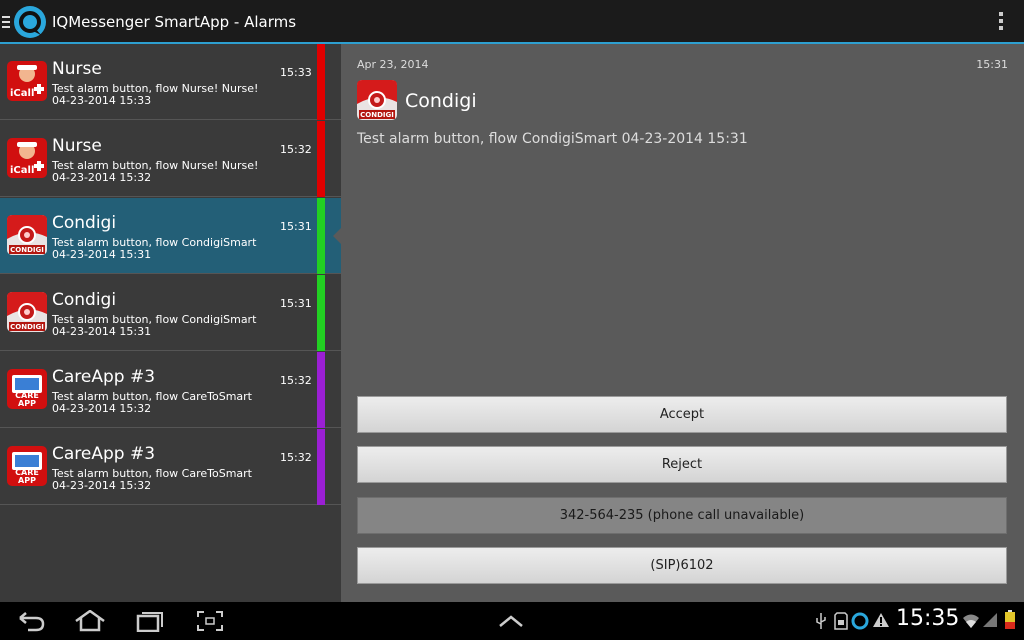  What do you see at coordinates (296, 72) in the screenshot?
I see `alarm-time: 15:33` at bounding box center [296, 72].